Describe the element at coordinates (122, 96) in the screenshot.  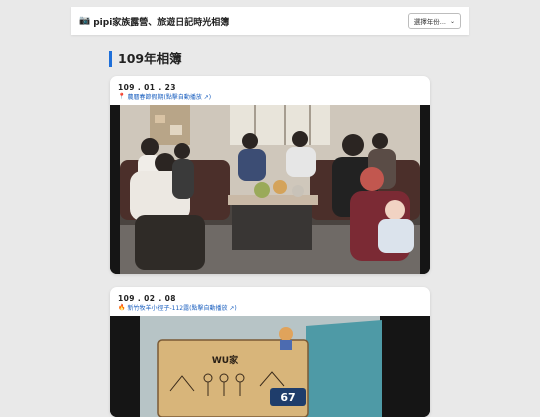
I see `pin-icon: 📍` at that location.